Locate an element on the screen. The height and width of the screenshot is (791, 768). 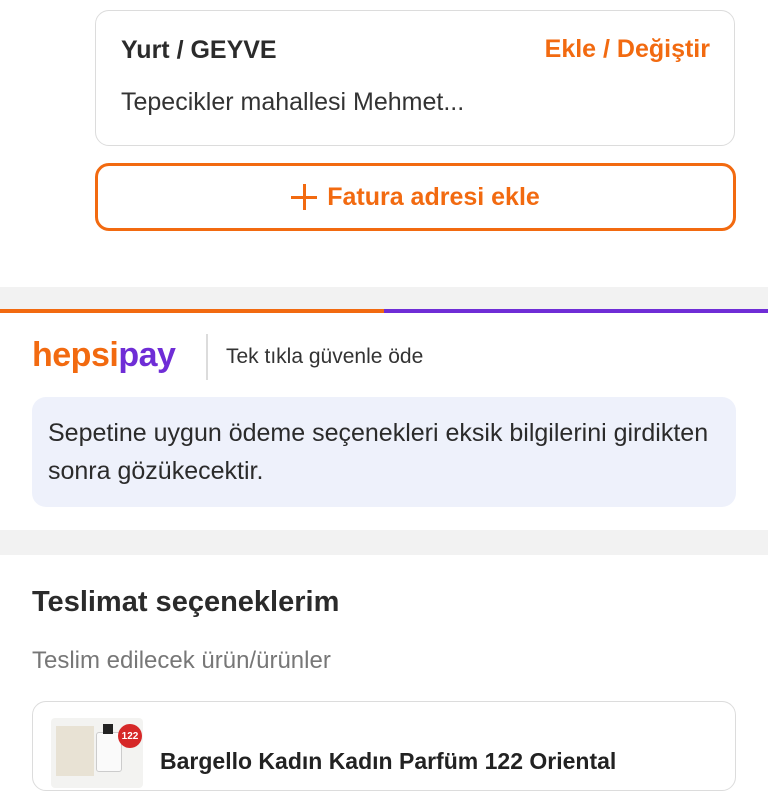
payment-tagline: Tek tıkla güvenle öde is located at coordinates (325, 356).